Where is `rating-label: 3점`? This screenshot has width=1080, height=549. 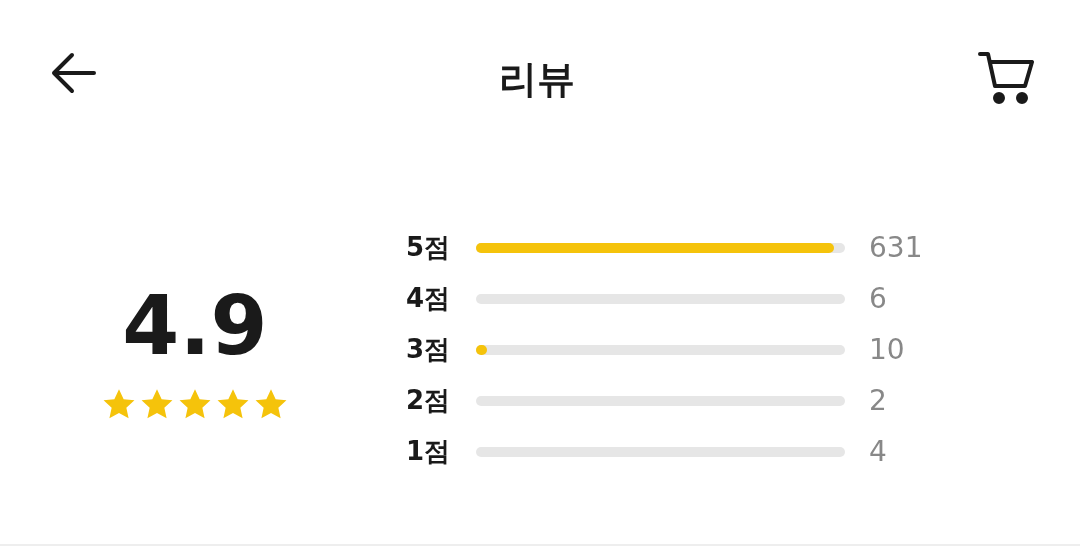 rating-label: 3점 is located at coordinates (428, 349).